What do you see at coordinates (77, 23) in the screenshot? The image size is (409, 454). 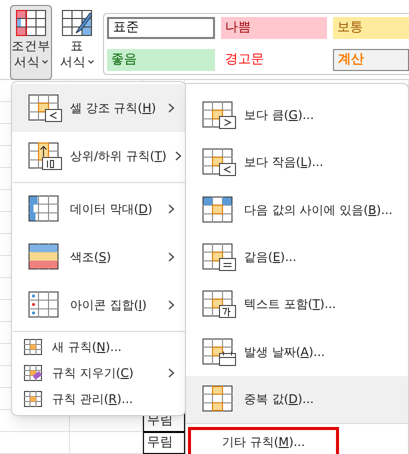 I see `table-brush-icon` at bounding box center [77, 23].